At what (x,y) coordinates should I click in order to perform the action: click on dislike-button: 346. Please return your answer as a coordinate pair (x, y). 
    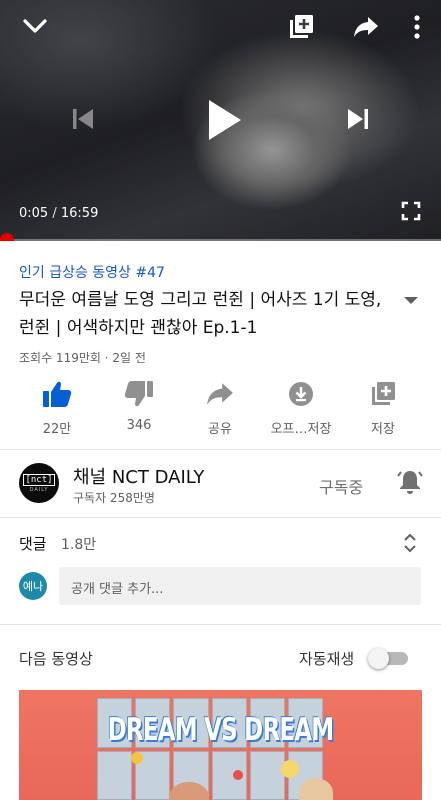
    Looking at the image, I should click on (139, 402).